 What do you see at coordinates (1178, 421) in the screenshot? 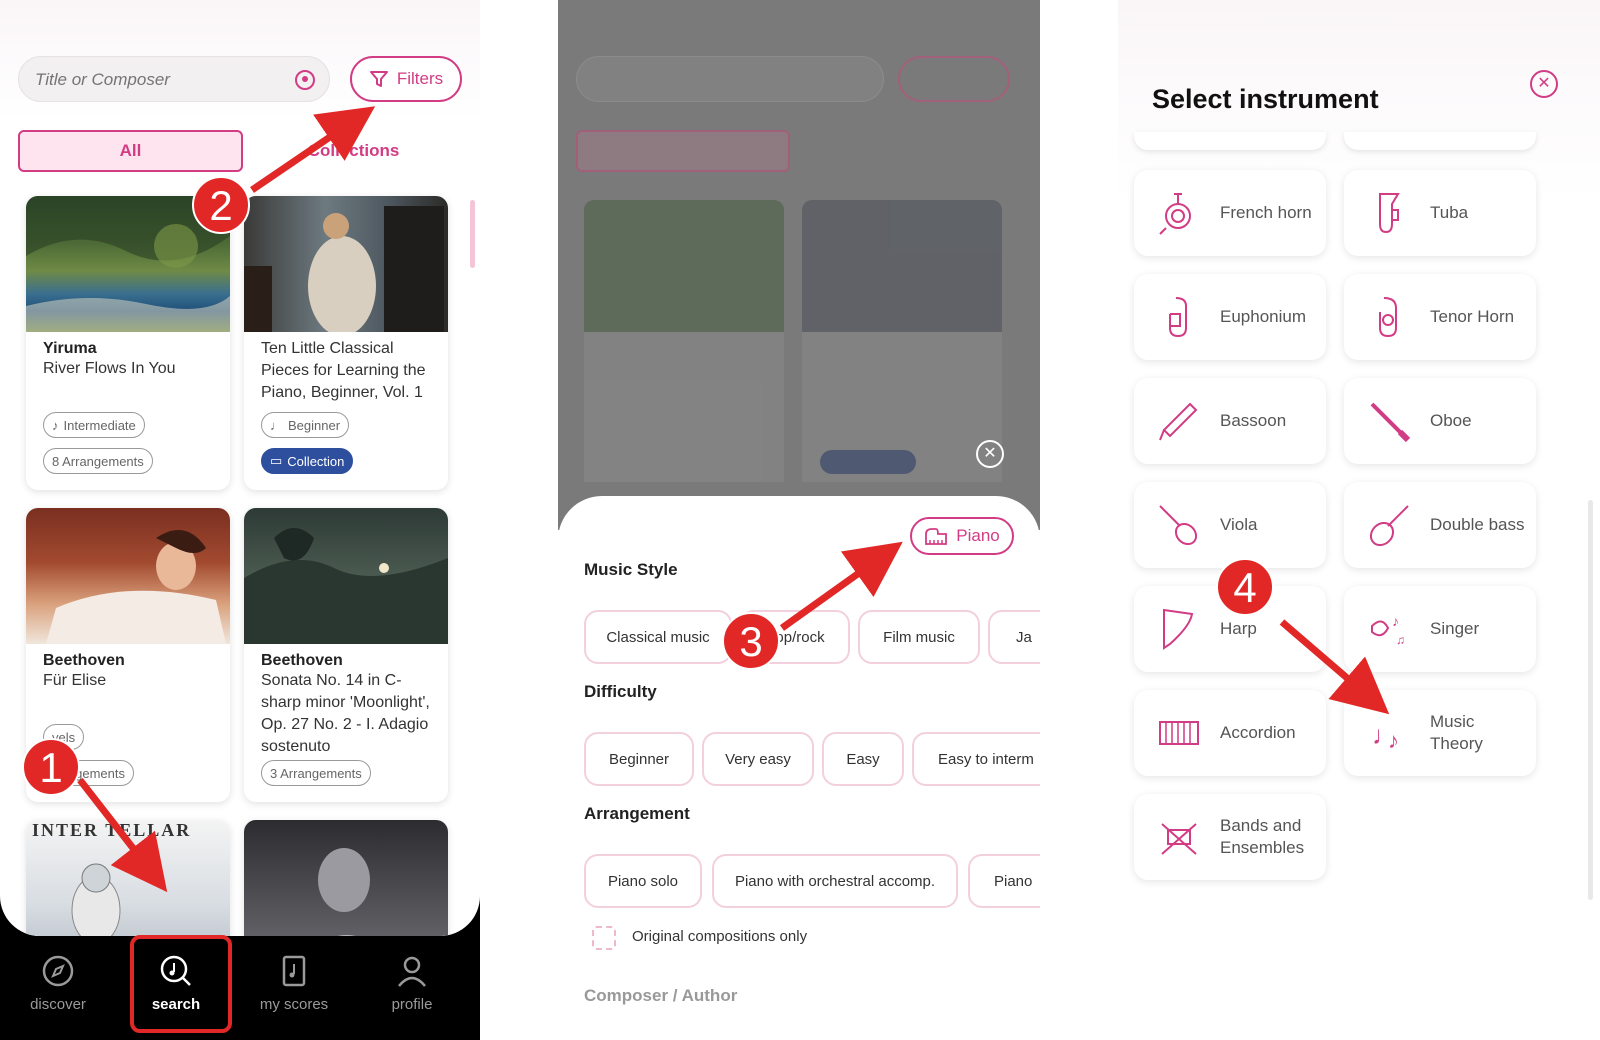
I see `bassoon-icon` at bounding box center [1178, 421].